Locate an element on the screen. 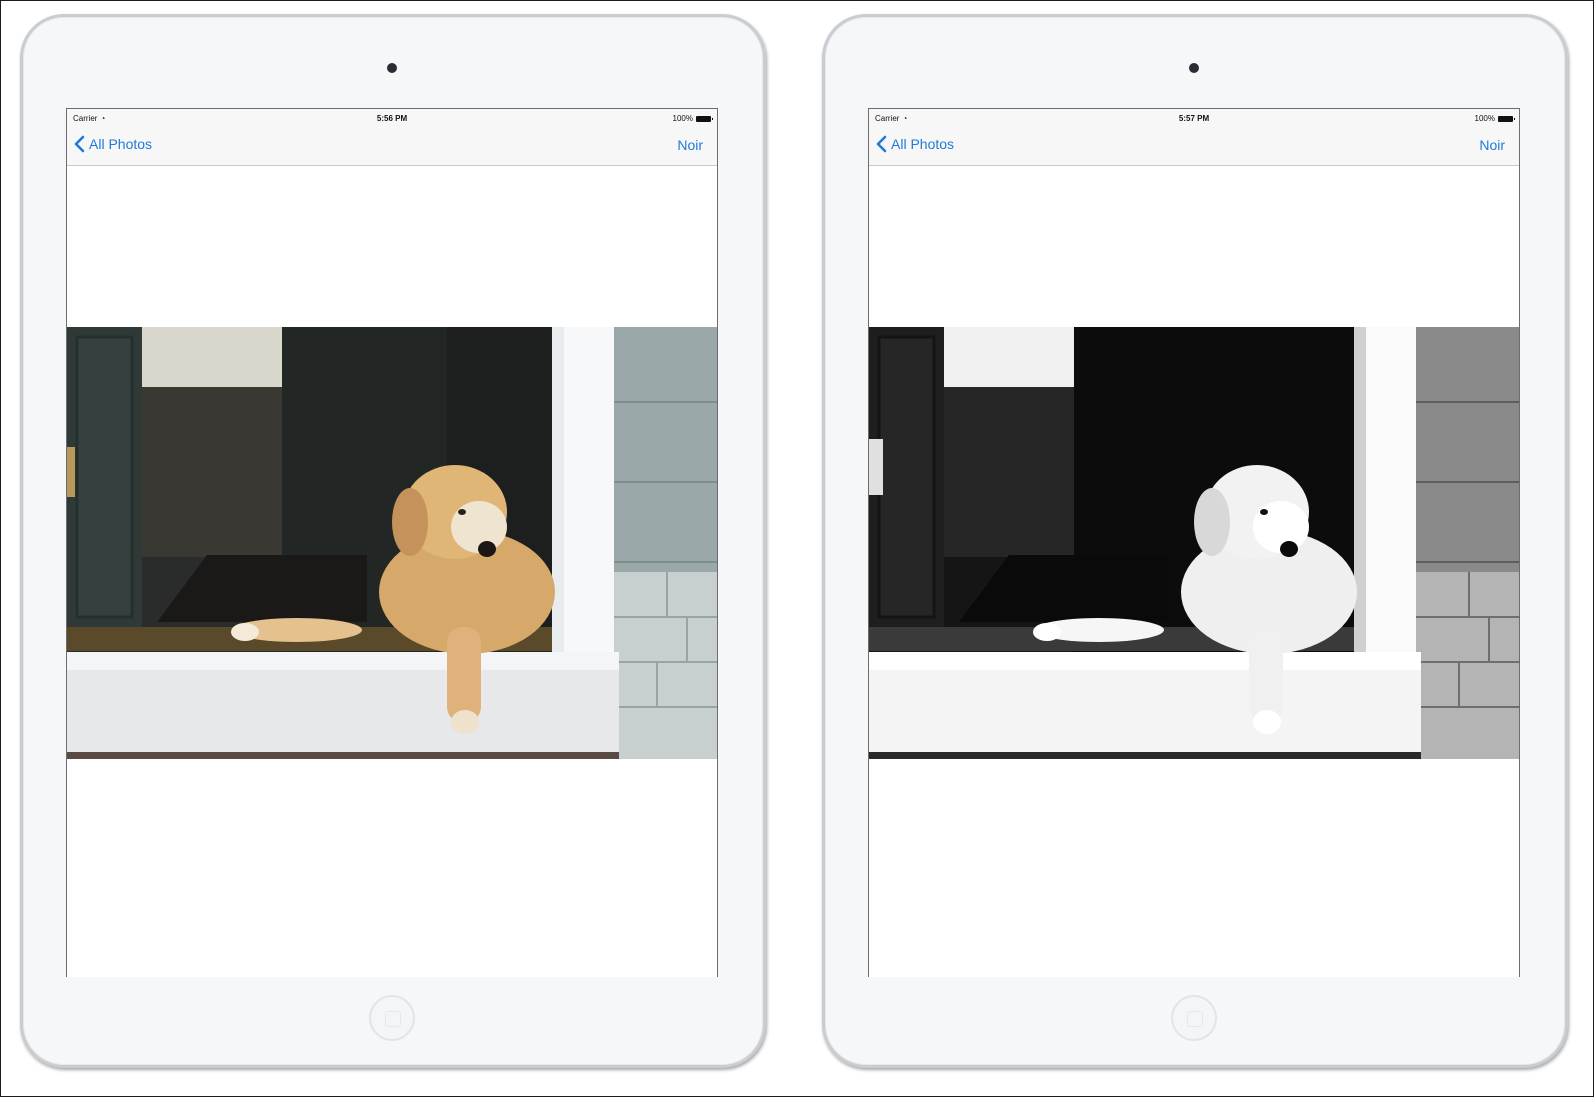 The image size is (1594, 1097). status-time: 5:57 PM is located at coordinates (1194, 118).